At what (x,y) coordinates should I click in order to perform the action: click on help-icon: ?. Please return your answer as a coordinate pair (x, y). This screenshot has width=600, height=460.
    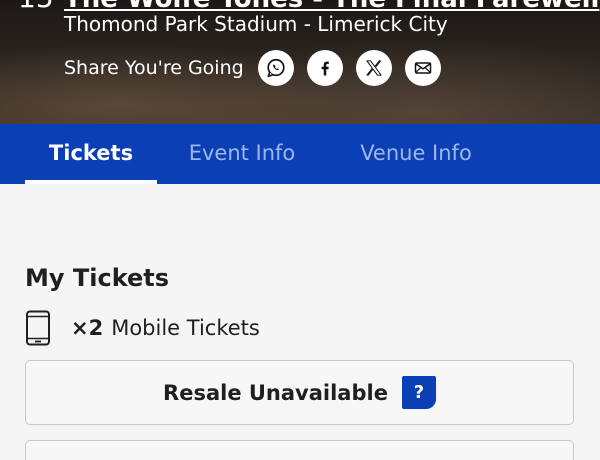
    Looking at the image, I should click on (418, 392).